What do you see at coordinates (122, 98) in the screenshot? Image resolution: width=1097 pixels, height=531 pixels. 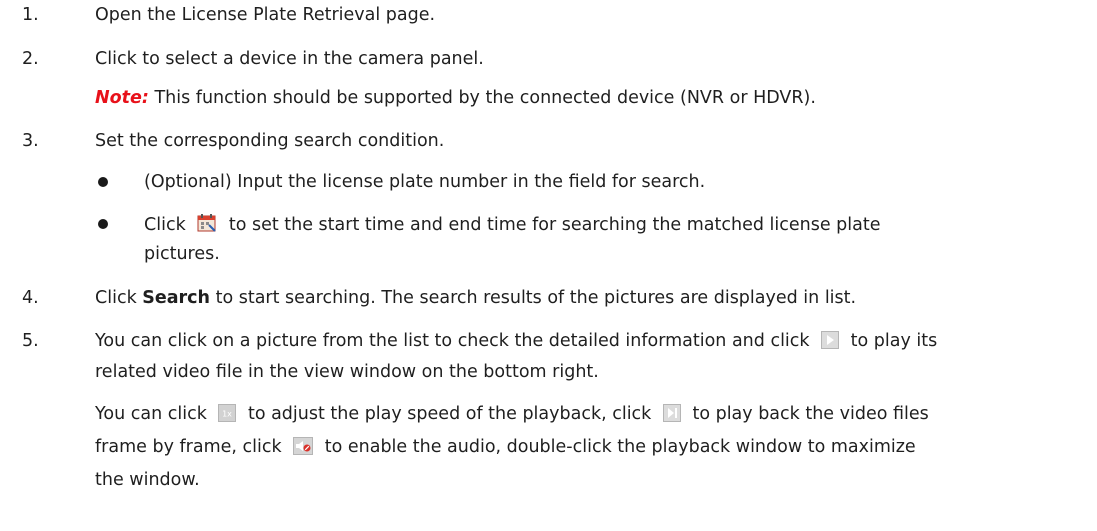 I see `note-label: Note:` at bounding box center [122, 98].